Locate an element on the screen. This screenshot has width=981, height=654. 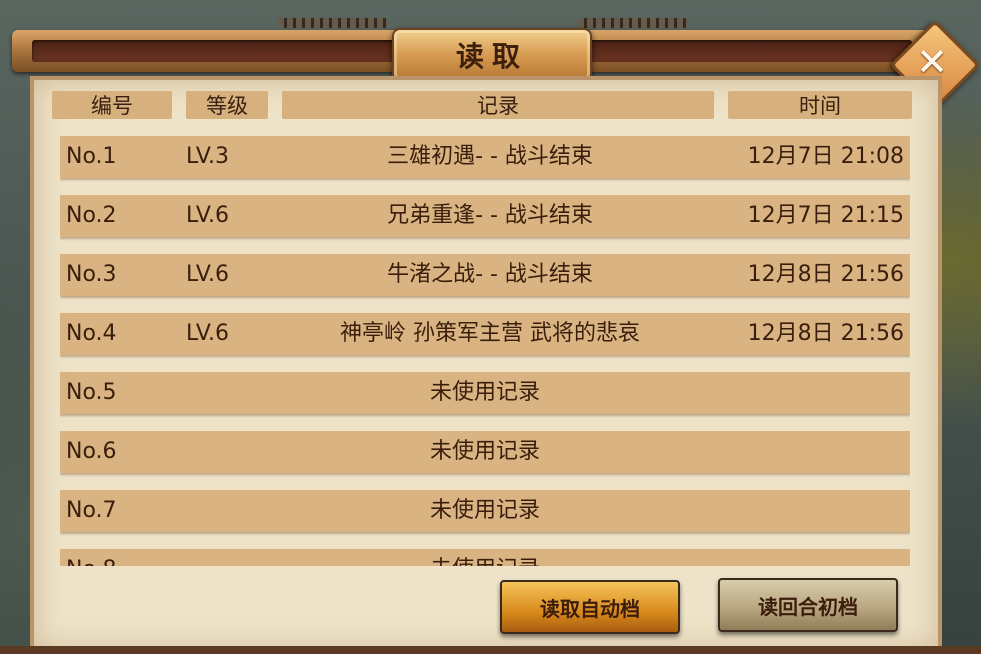
dialog-title: 读取 is located at coordinates (491, 56).